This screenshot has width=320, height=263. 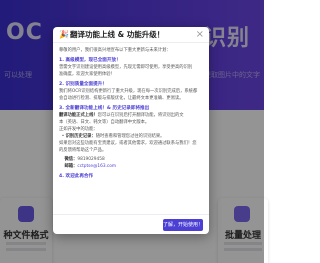 I want to click on history-text: 随时查看和管理您过往的识别结果。, so click(x=130, y=136).